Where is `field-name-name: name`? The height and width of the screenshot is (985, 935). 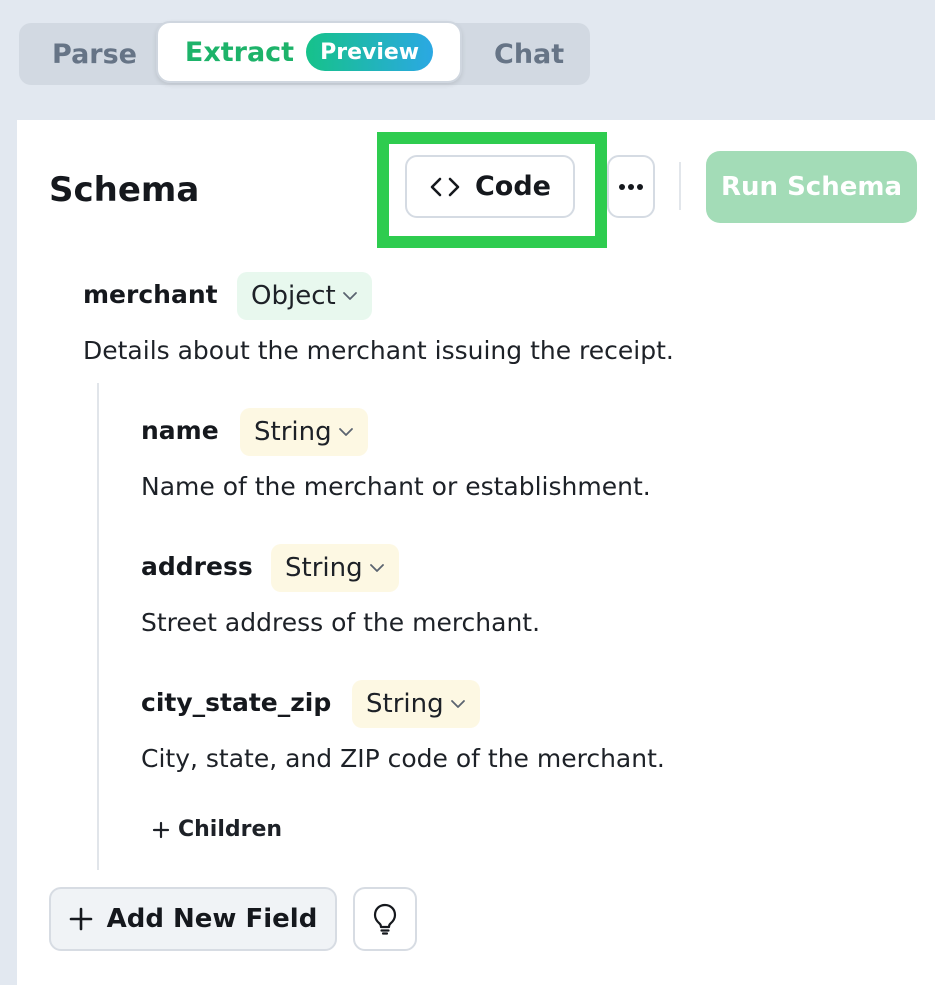
field-name-name: name is located at coordinates (180, 430).